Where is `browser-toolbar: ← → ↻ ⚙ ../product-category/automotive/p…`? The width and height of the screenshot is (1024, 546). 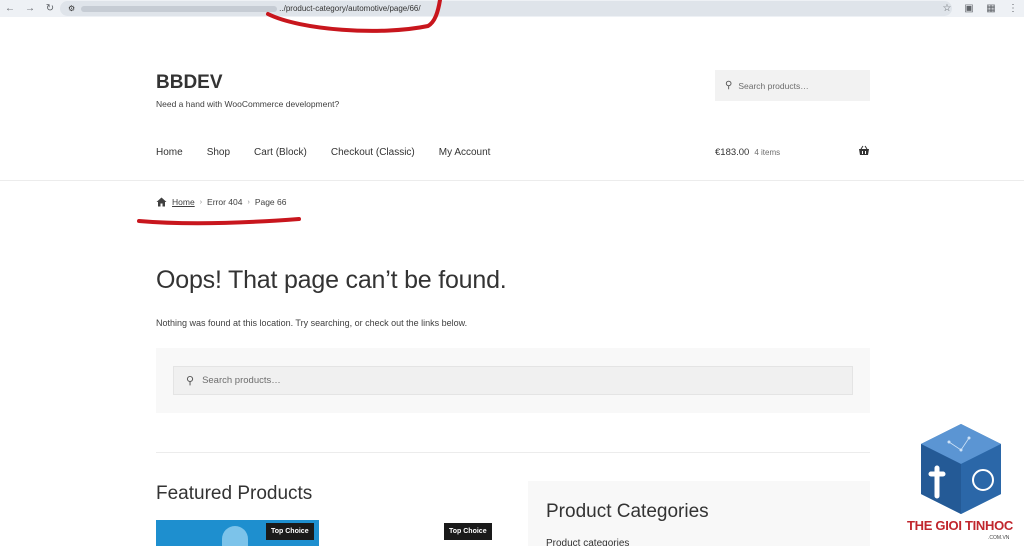
browser-toolbar: ← → ↻ ⚙ ../product-category/automotive/p… is located at coordinates (512, 8).